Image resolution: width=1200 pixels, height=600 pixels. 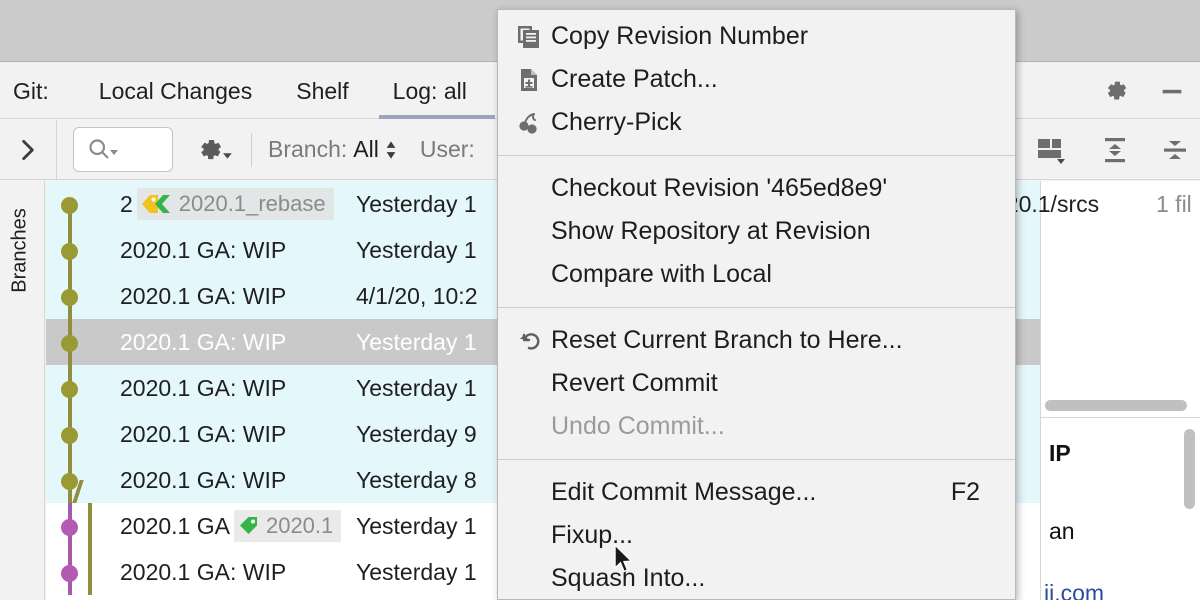 I want to click on user-filter-label: User:, so click(x=447, y=149).